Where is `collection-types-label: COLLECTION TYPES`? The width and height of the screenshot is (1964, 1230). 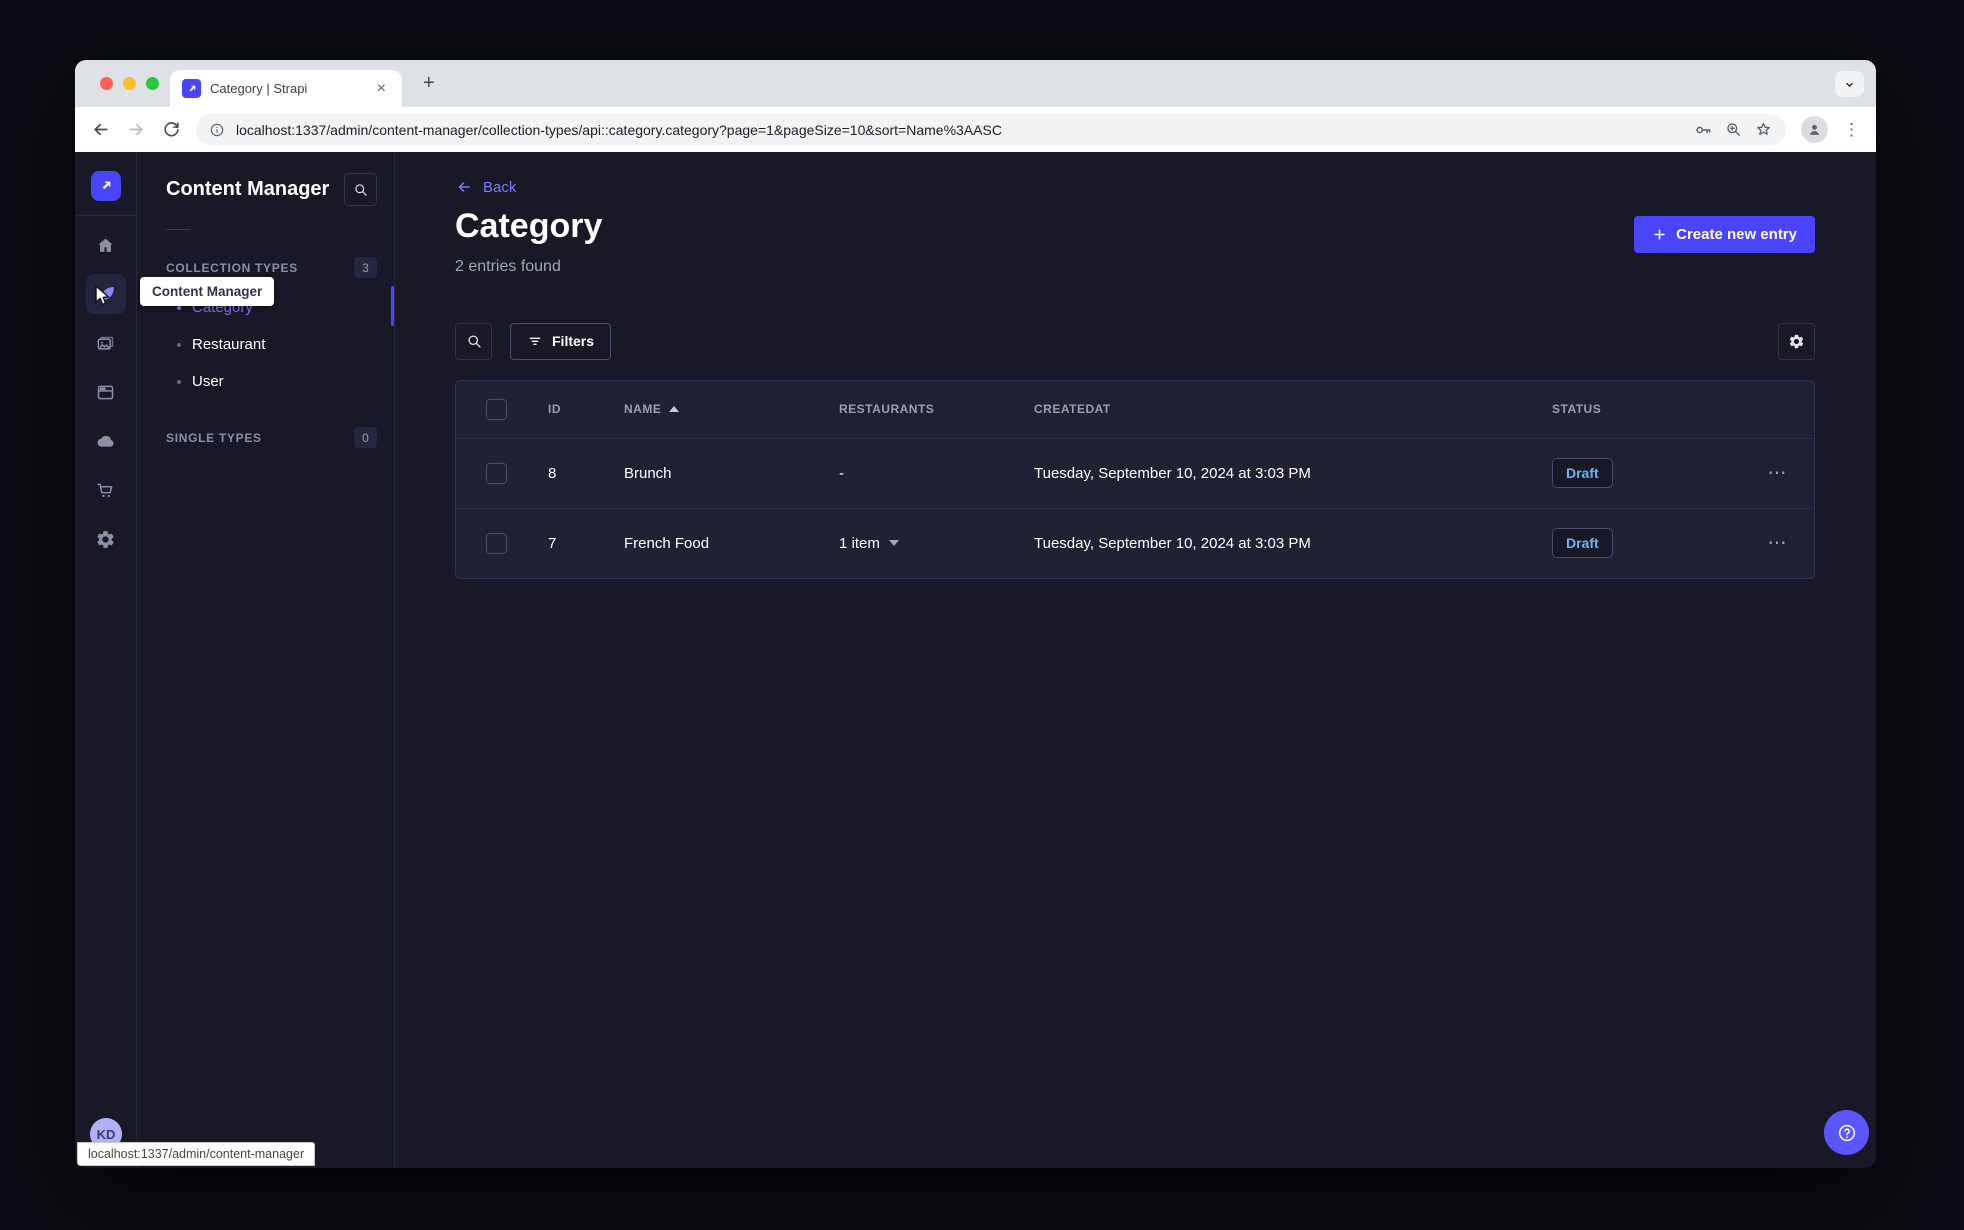 collection-types-label: COLLECTION TYPES is located at coordinates (232, 267).